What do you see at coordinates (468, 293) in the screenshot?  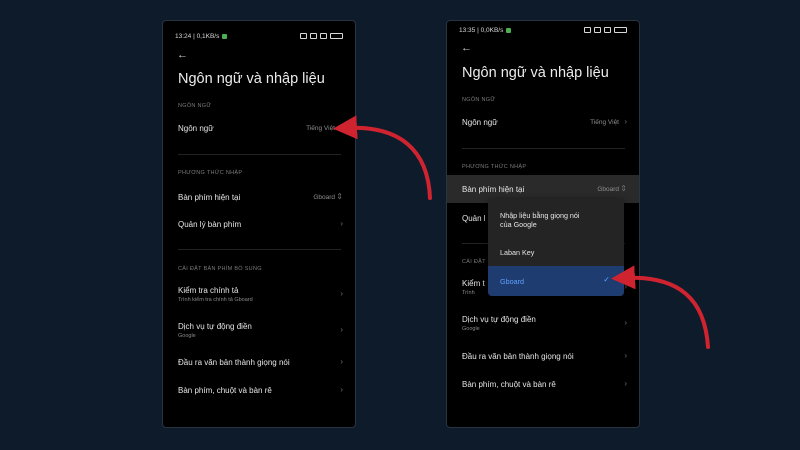 I see `row-subtitle: Trình` at bounding box center [468, 293].